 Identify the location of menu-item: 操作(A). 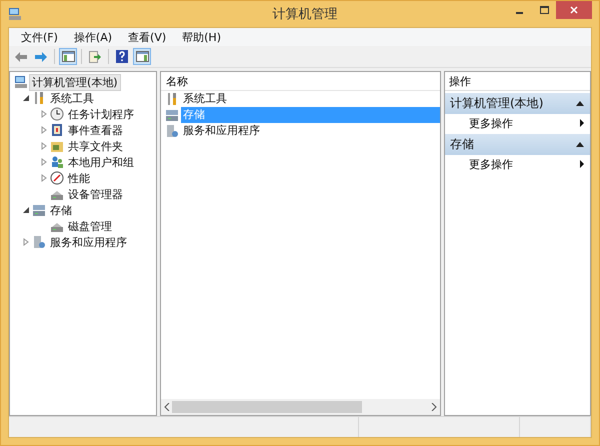
(93, 37).